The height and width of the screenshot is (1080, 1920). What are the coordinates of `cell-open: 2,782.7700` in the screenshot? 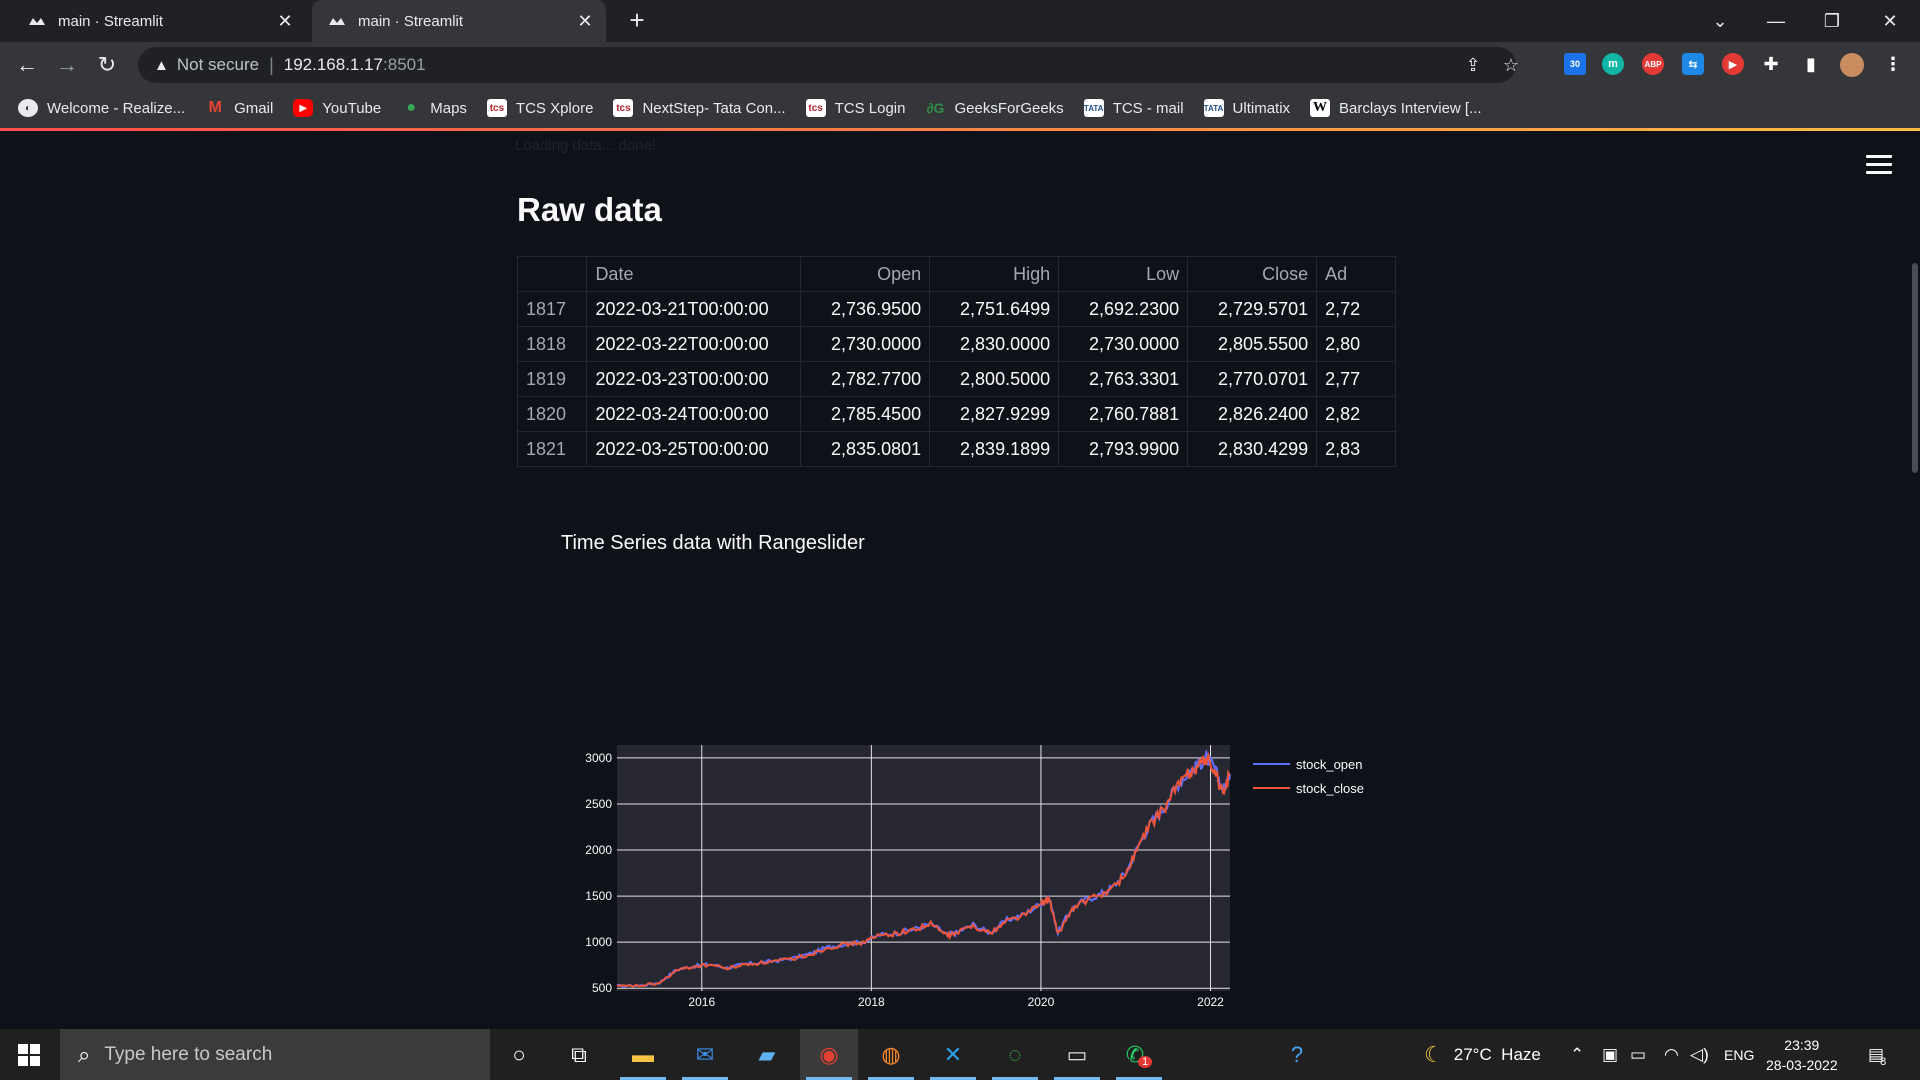 It's located at (865, 379).